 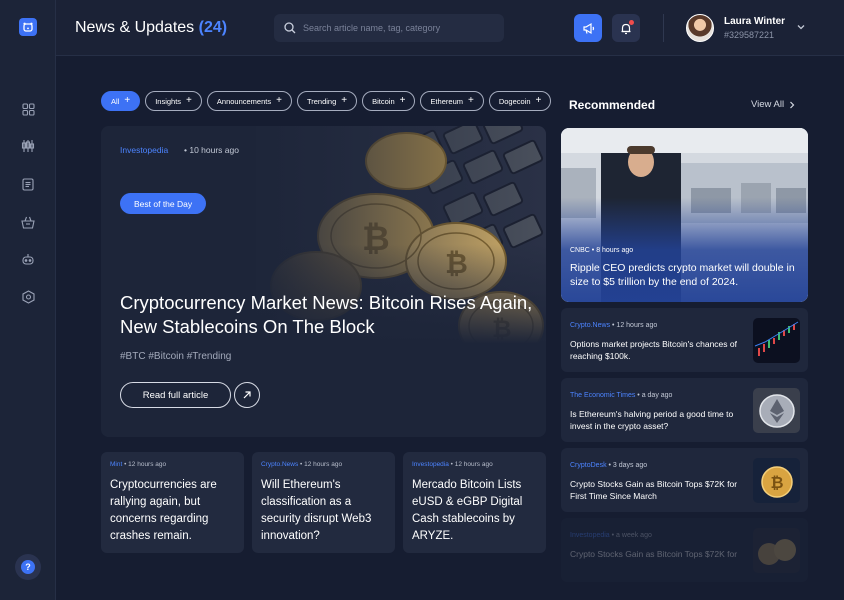 What do you see at coordinates (398, 28) in the screenshot?
I see `search-input` at bounding box center [398, 28].